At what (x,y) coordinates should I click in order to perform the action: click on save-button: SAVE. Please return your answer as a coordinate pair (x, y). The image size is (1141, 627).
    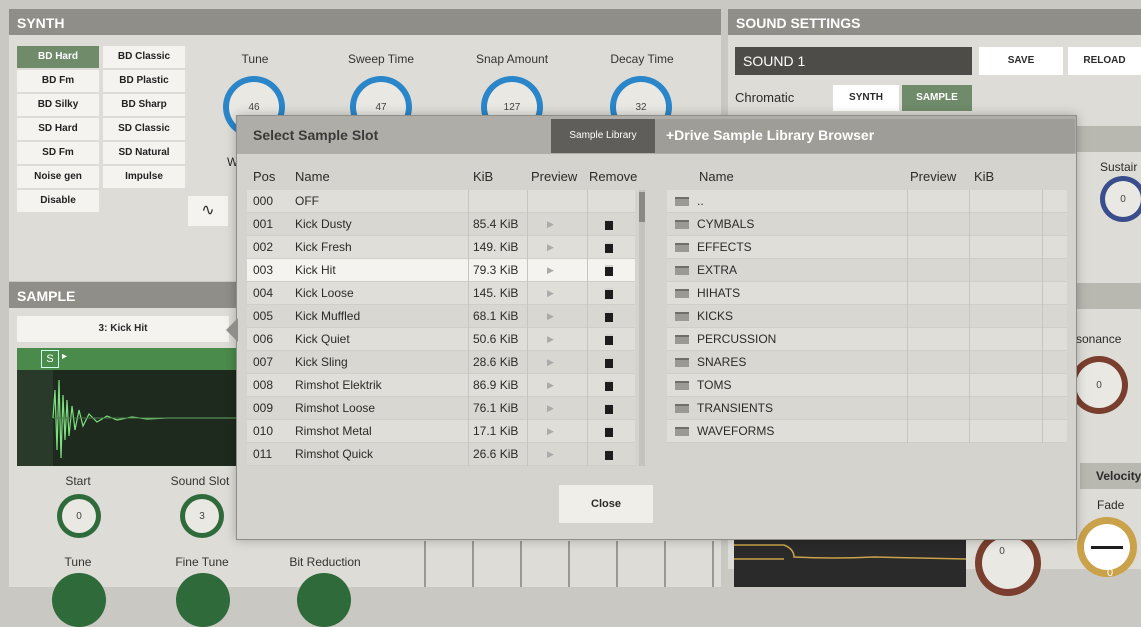
    Looking at the image, I should click on (1021, 61).